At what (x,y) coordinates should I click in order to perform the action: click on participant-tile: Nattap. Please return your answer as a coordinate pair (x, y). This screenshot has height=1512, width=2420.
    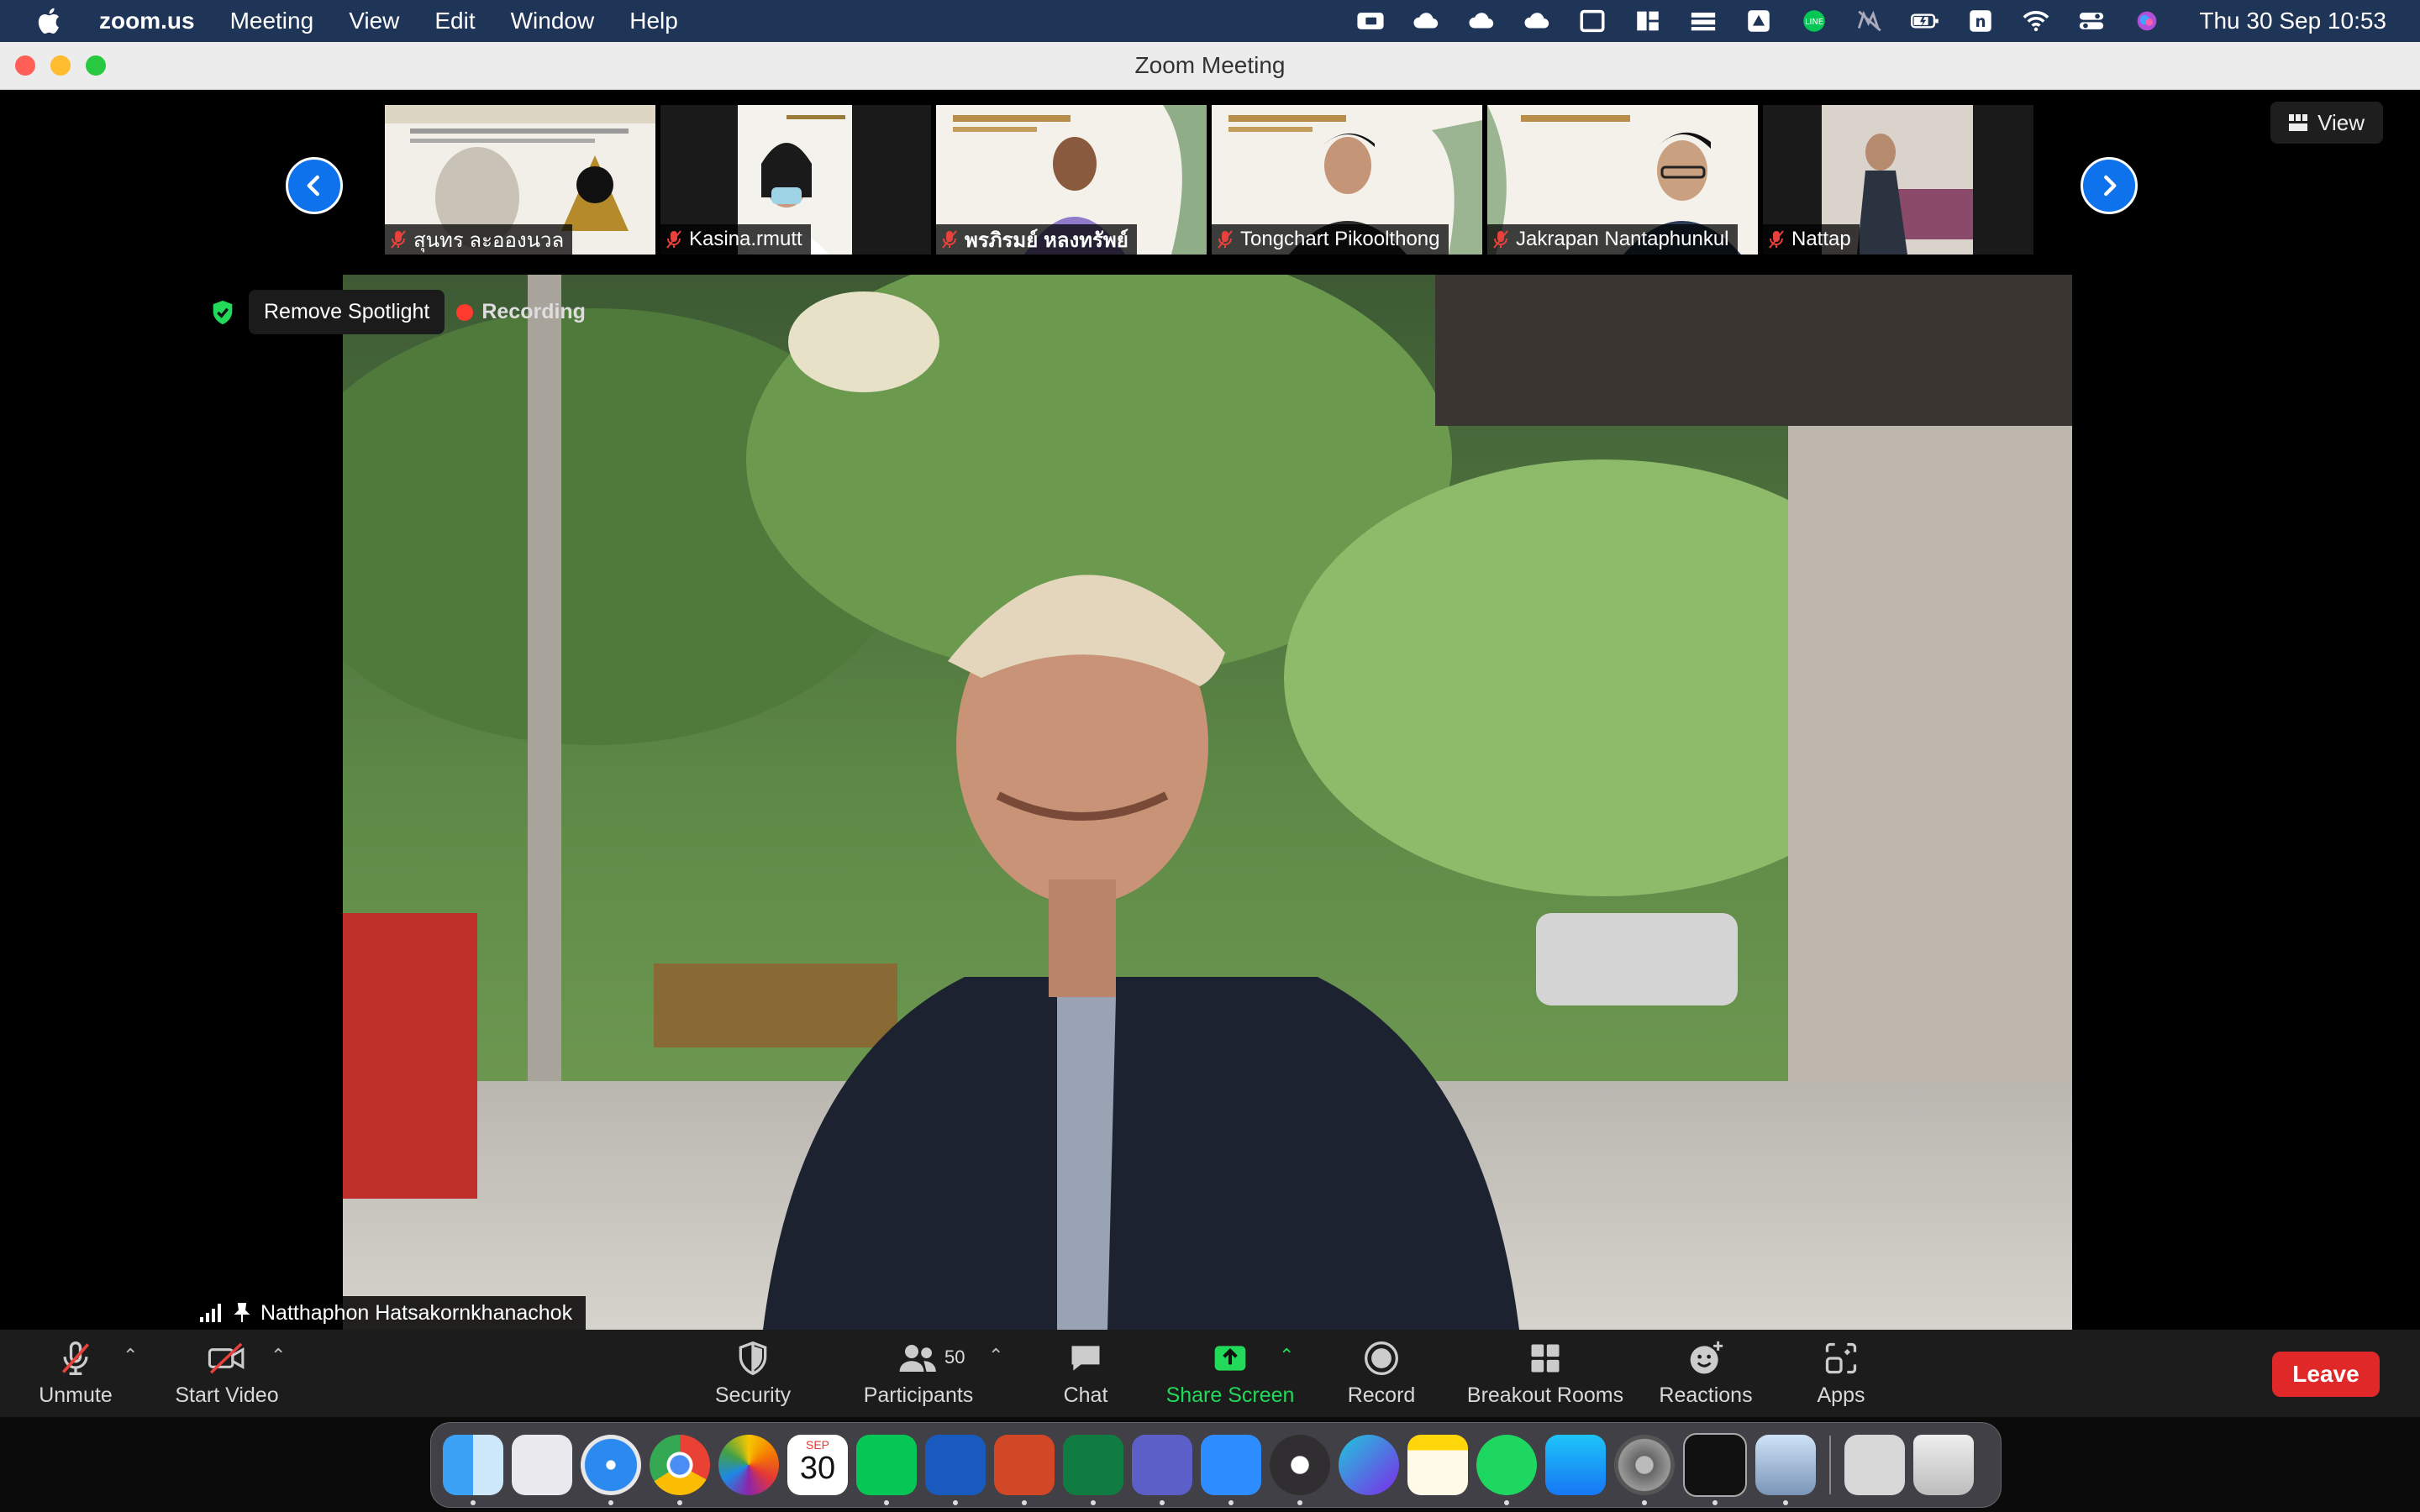
    Looking at the image, I should click on (1898, 180).